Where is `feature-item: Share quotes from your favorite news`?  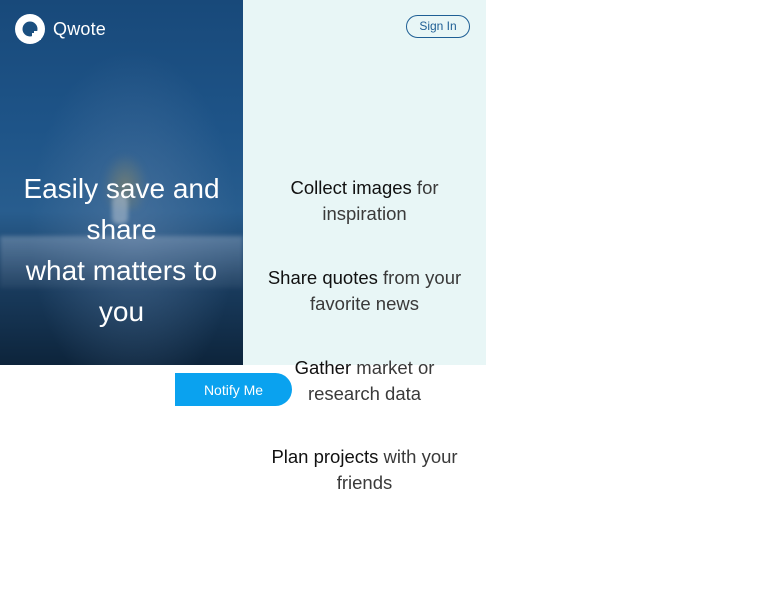 feature-item: Share quotes from your favorite news is located at coordinates (364, 291).